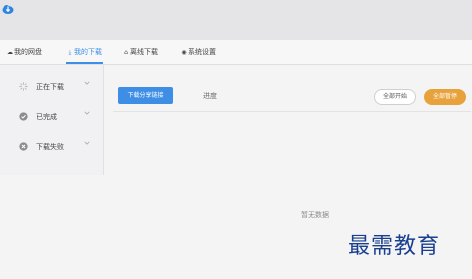 This screenshot has height=279, width=472. What do you see at coordinates (23, 86) in the screenshot?
I see `loading-icon` at bounding box center [23, 86].